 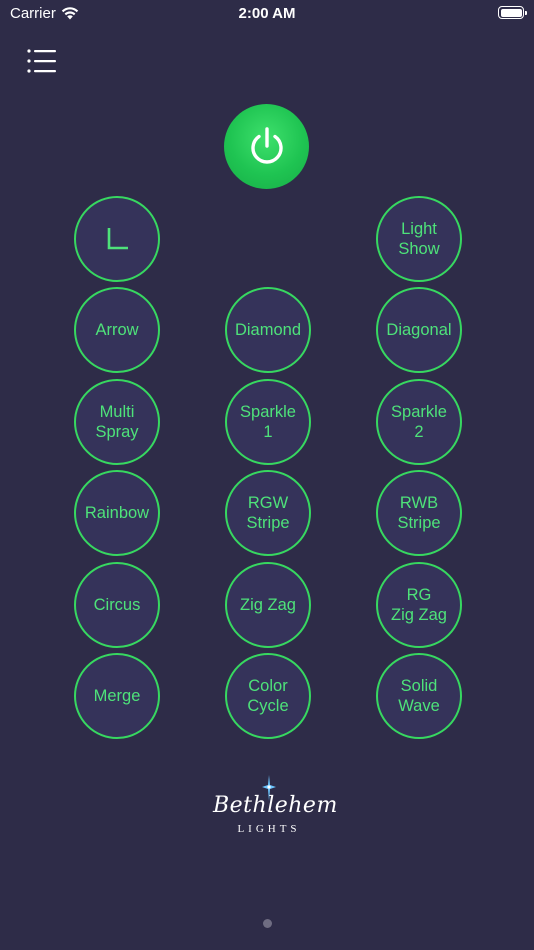 What do you see at coordinates (267, 923) in the screenshot?
I see `page-indicator-dot` at bounding box center [267, 923].